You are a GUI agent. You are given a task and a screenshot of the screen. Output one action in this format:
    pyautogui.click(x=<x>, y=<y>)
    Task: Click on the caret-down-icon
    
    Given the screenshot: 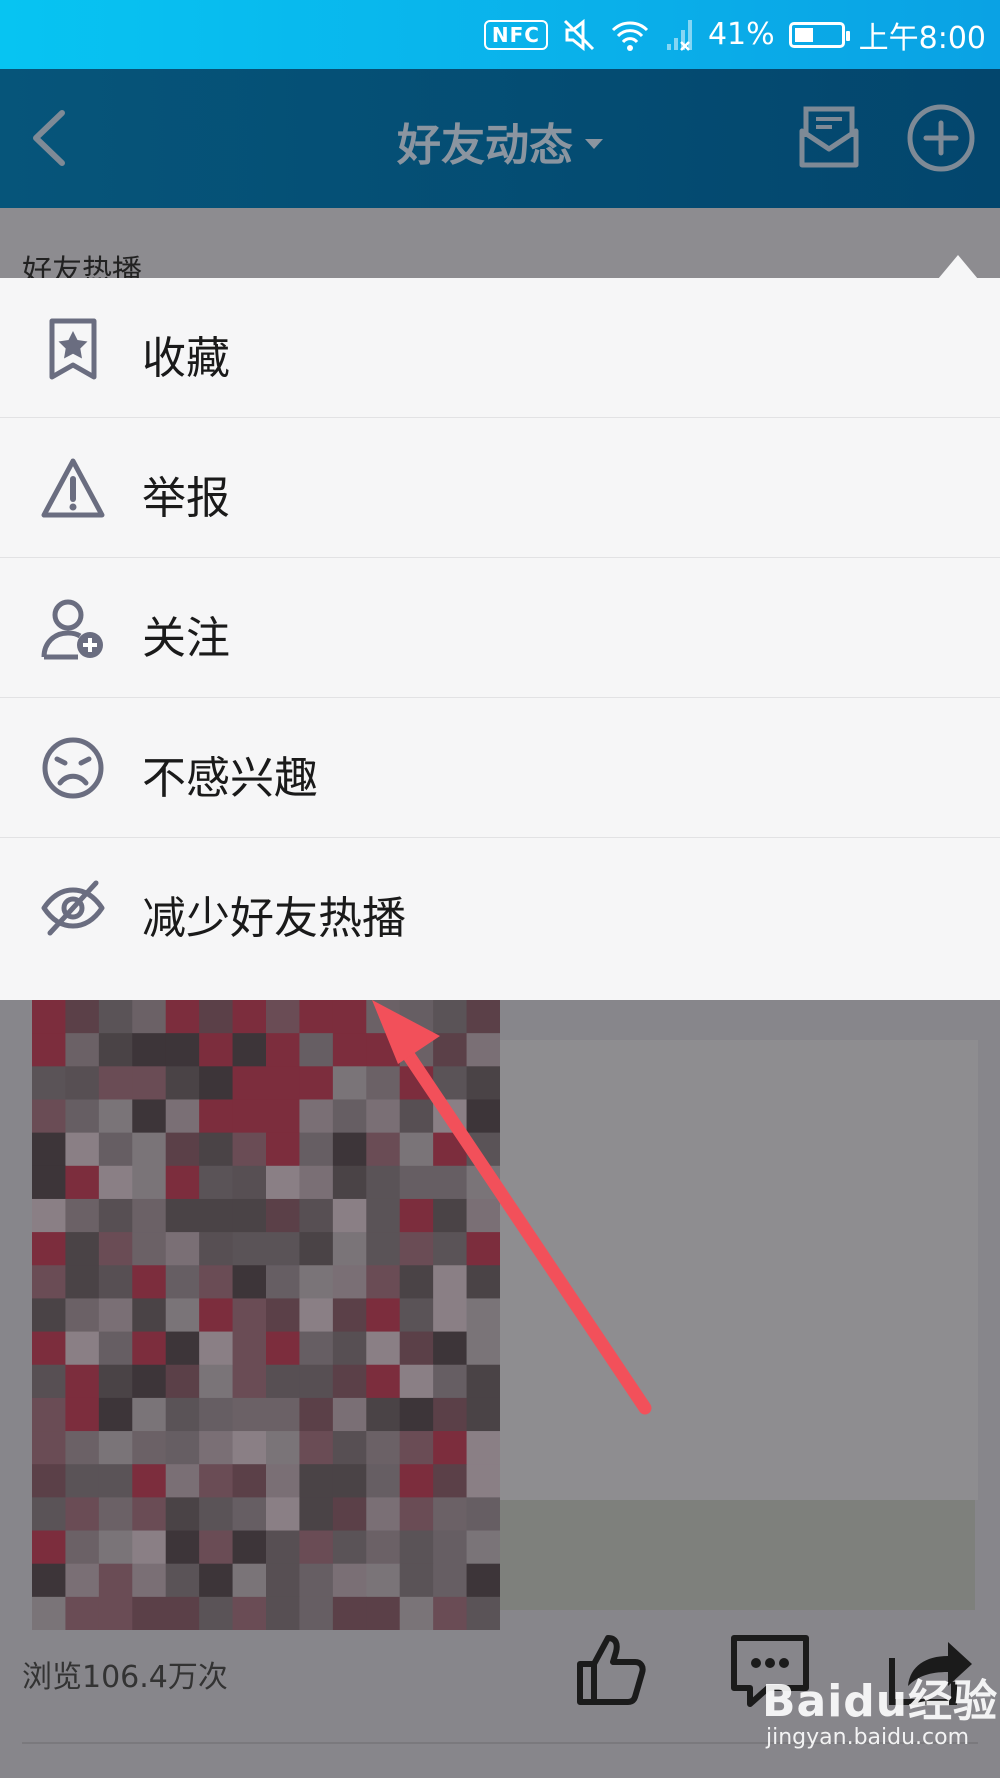 What is the action you would take?
    pyautogui.click(x=594, y=144)
    